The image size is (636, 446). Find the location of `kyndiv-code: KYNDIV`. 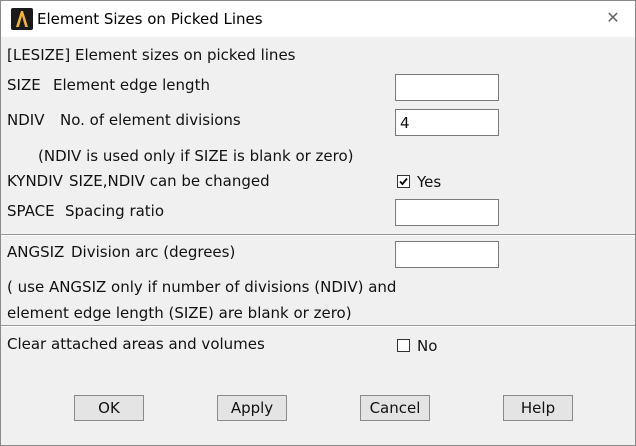

kyndiv-code: KYNDIV is located at coordinates (35, 181).